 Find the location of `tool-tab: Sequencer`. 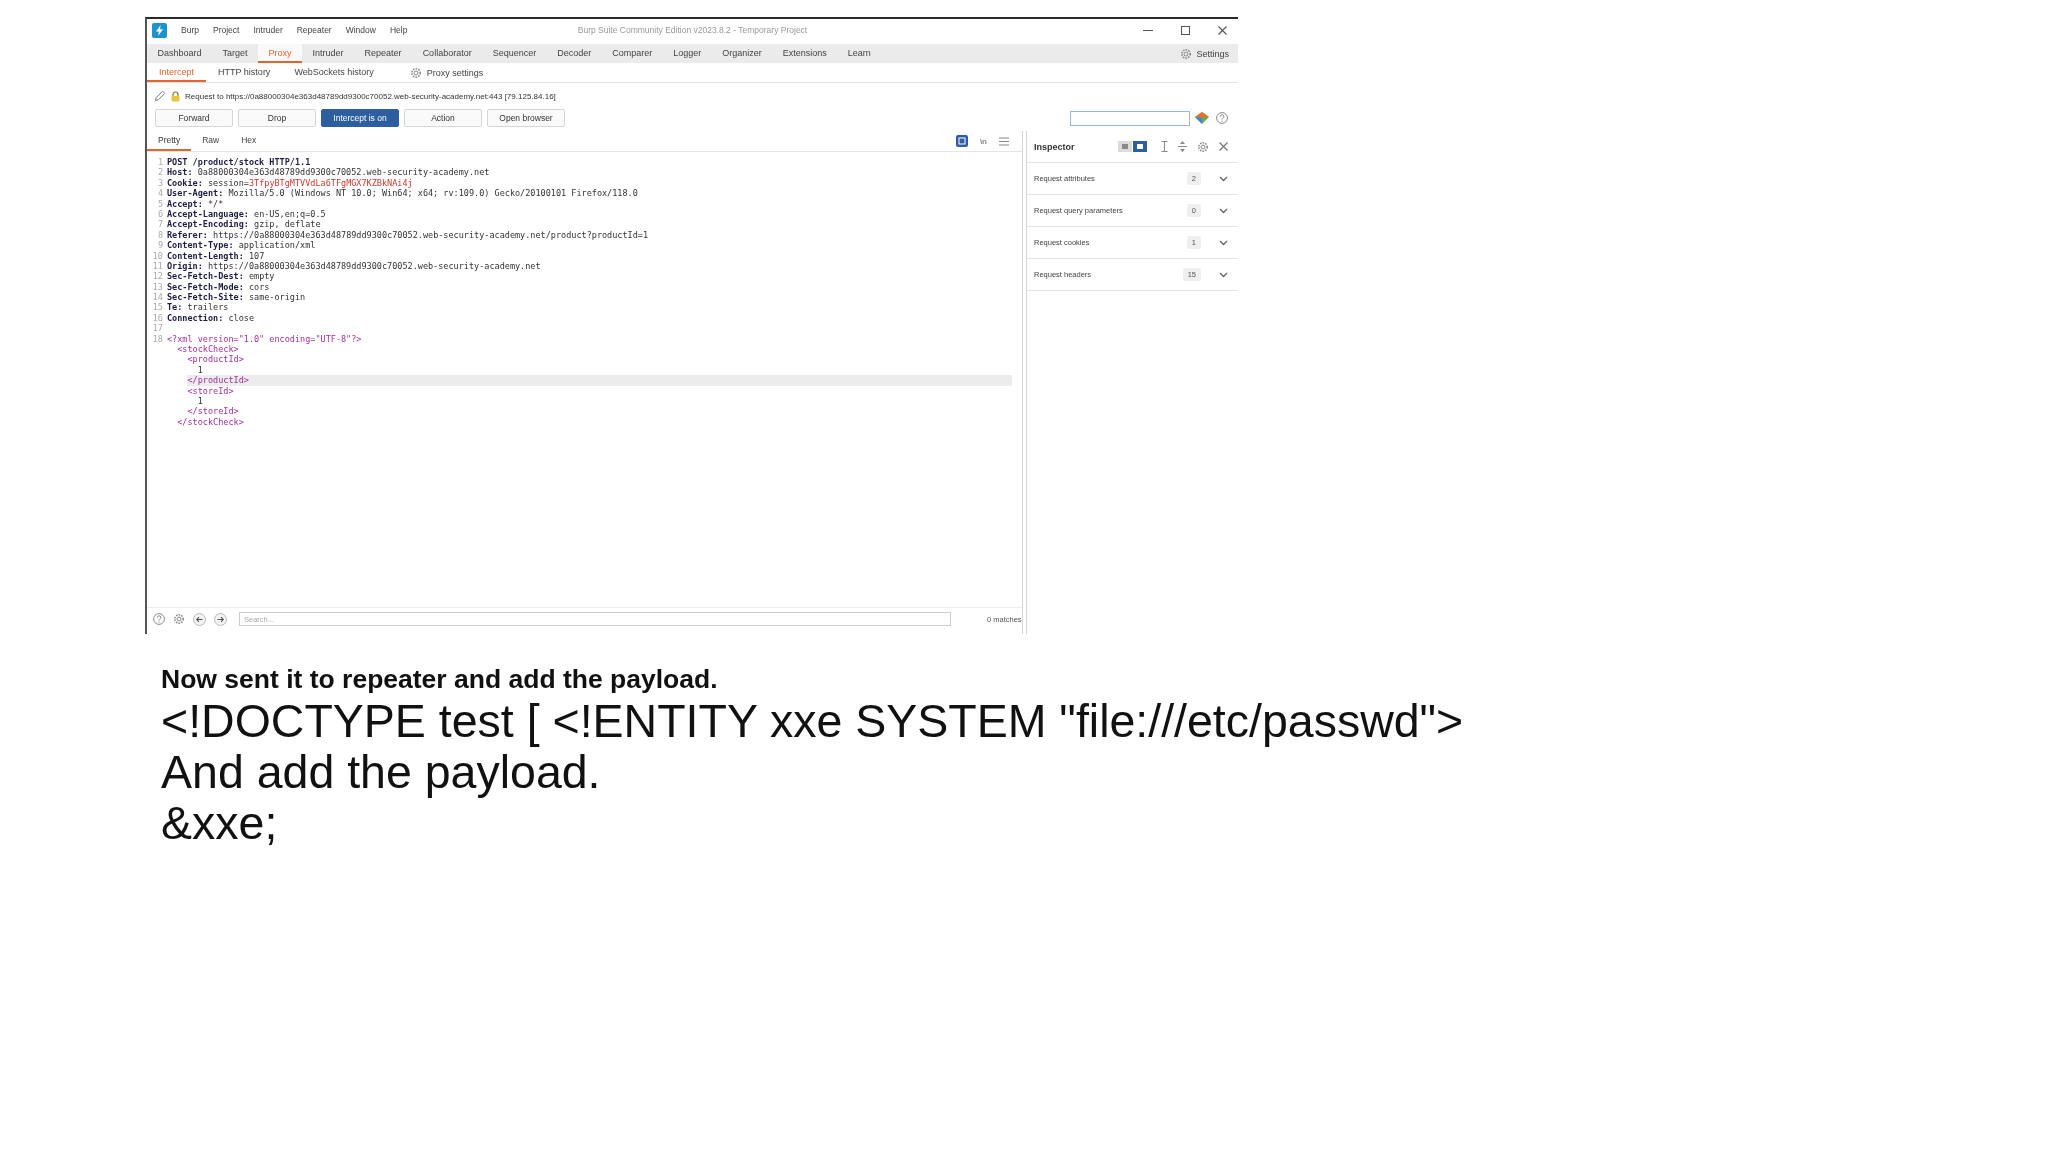

tool-tab: Sequencer is located at coordinates (514, 53).